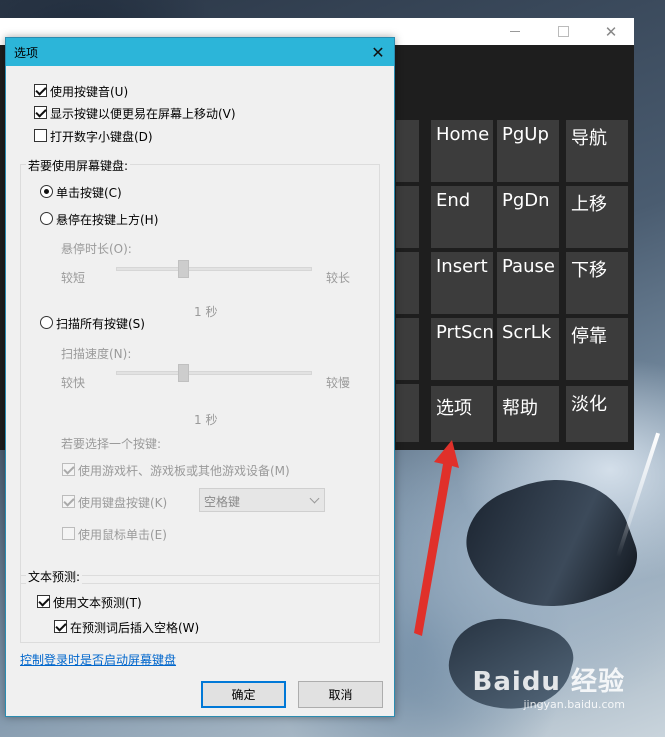 Image resolution: width=665 pixels, height=737 pixels. I want to click on use-click-sound-checkbox, so click(40, 90).